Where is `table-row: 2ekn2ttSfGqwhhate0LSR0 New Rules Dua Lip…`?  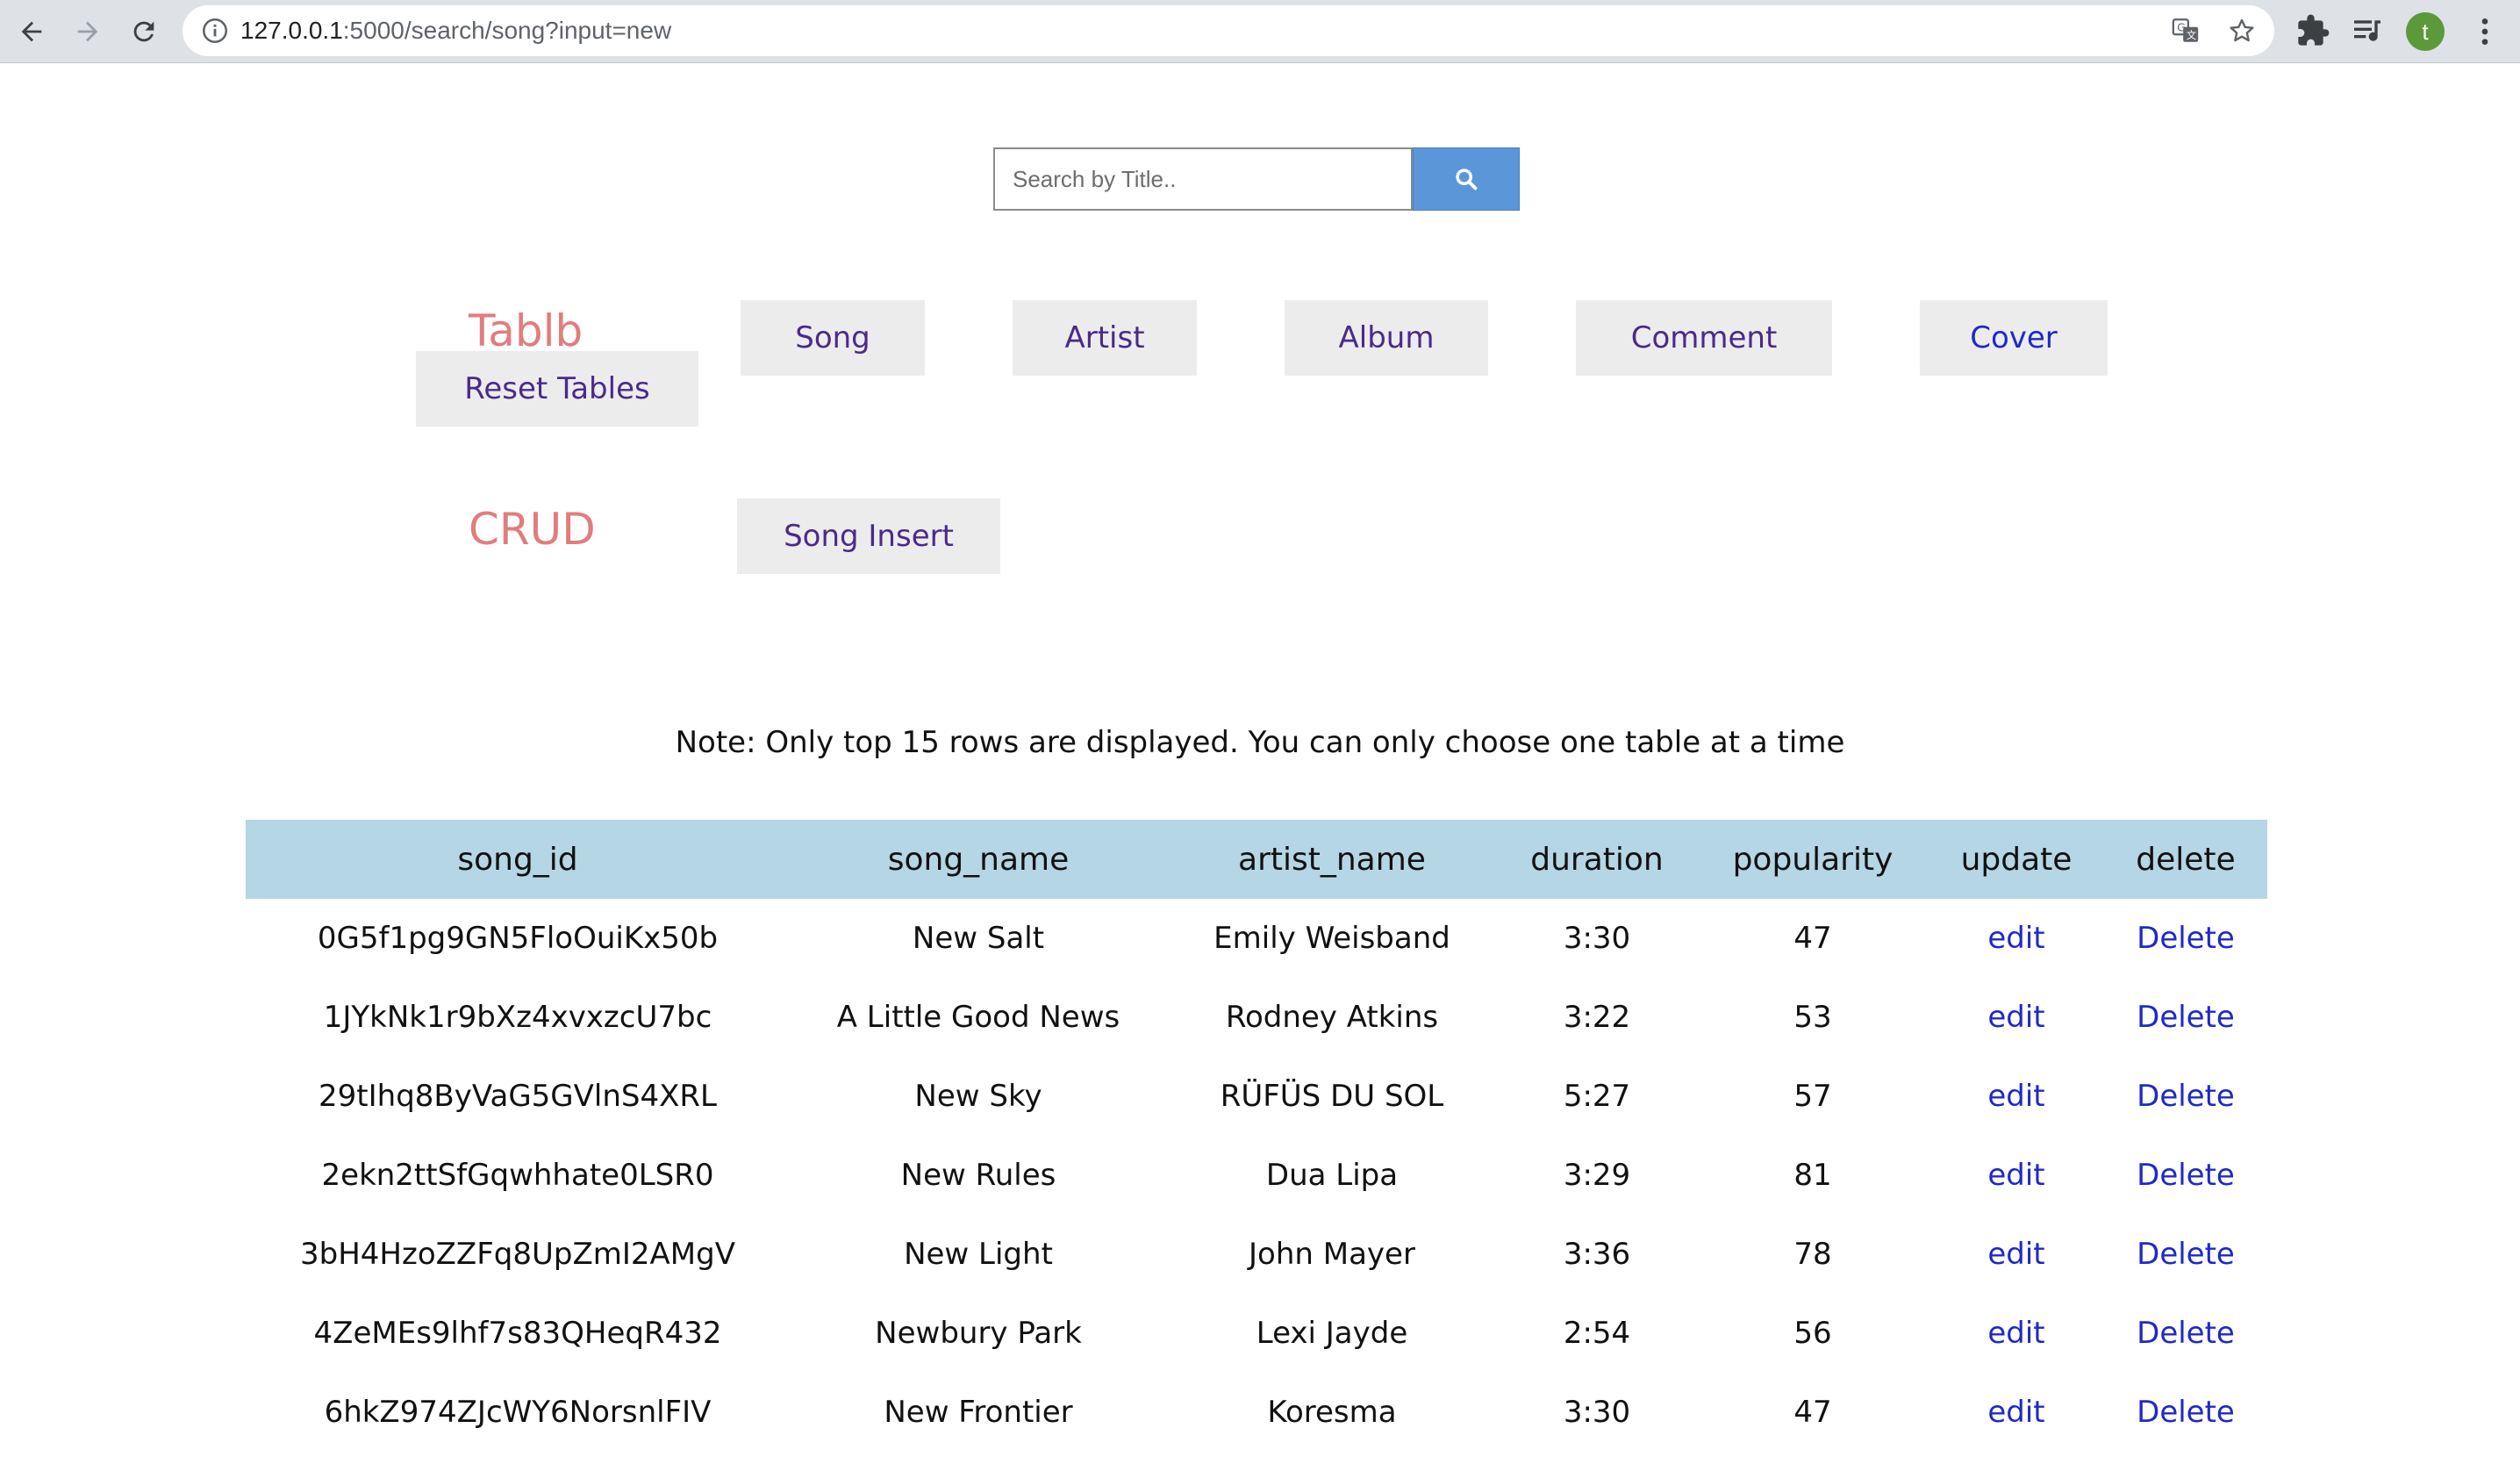
table-row: 2ekn2ttSfGqwhhate0LSR0 New Rules Dua Lip… is located at coordinates (1256, 1175).